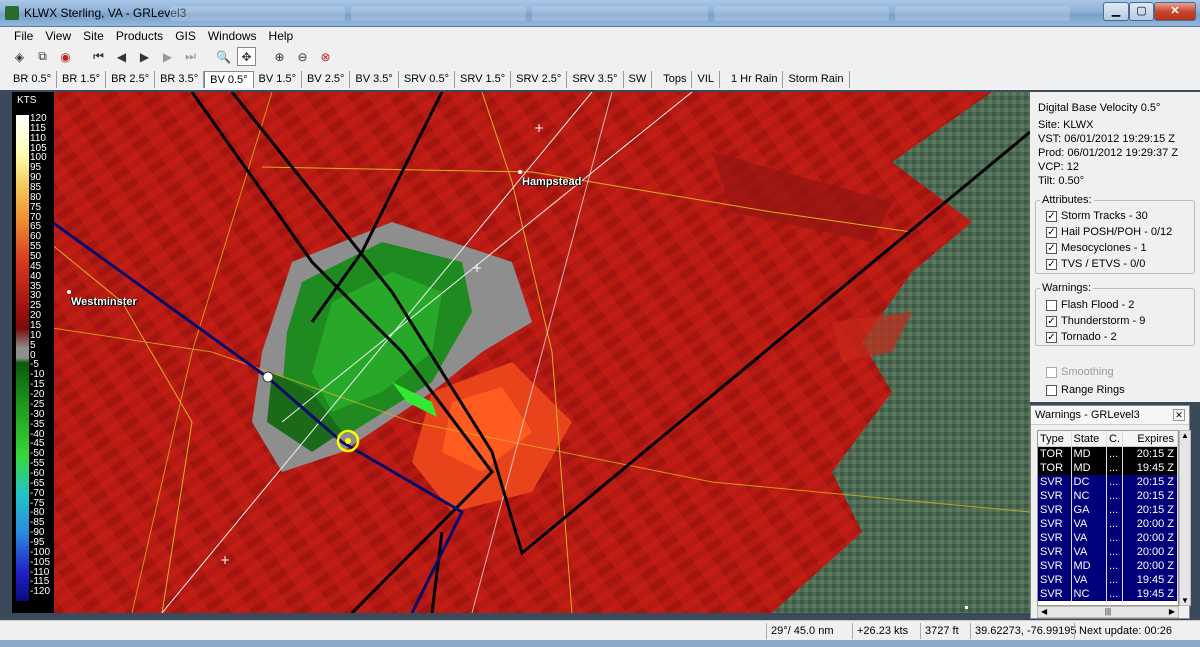  Describe the element at coordinates (180, 79) in the screenshot. I see `tab-br-3-5: BR 3.5°` at that location.